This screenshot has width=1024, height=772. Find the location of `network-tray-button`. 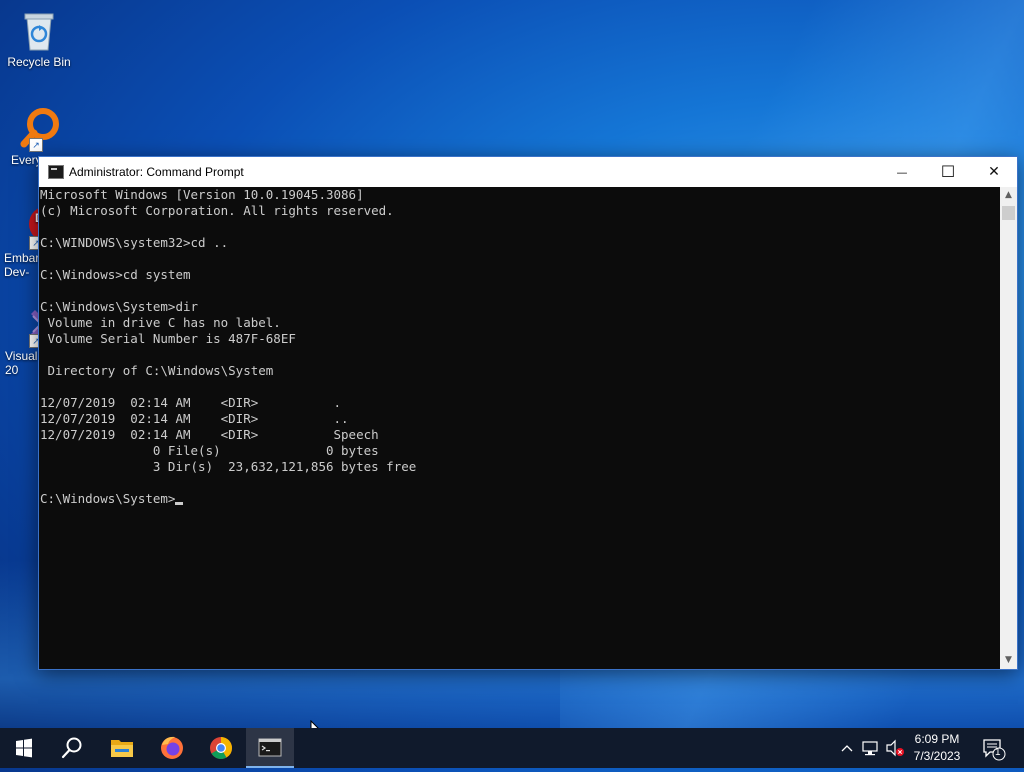

network-tray-button is located at coordinates (871, 748).